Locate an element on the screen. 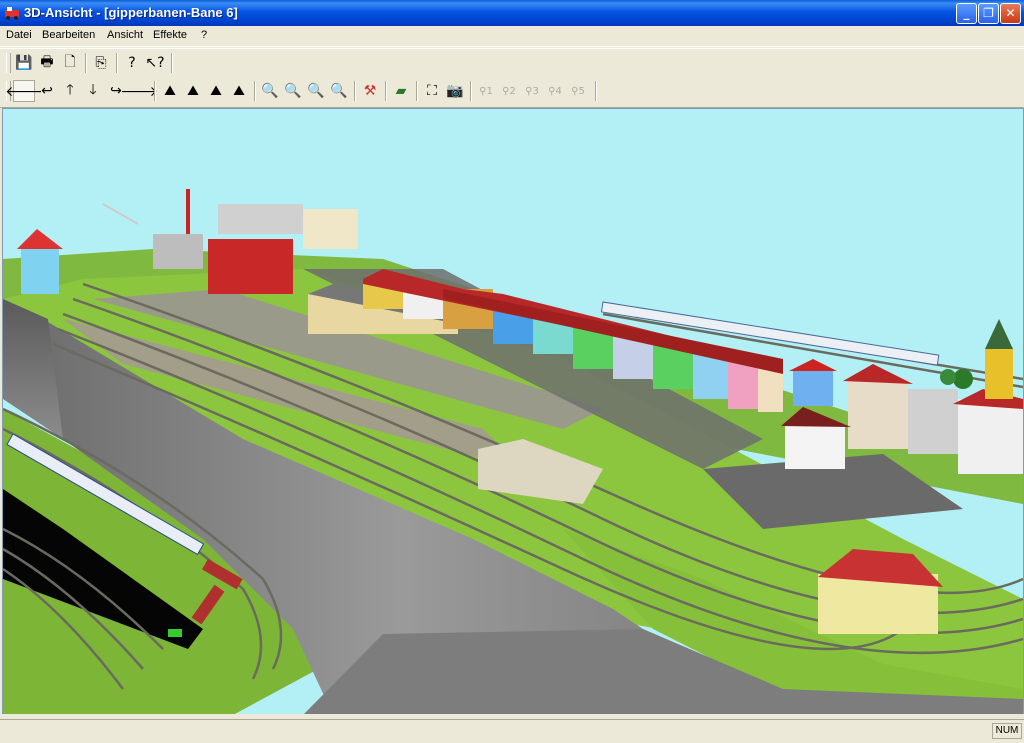  maximize-button: ❐ is located at coordinates (988, 13).